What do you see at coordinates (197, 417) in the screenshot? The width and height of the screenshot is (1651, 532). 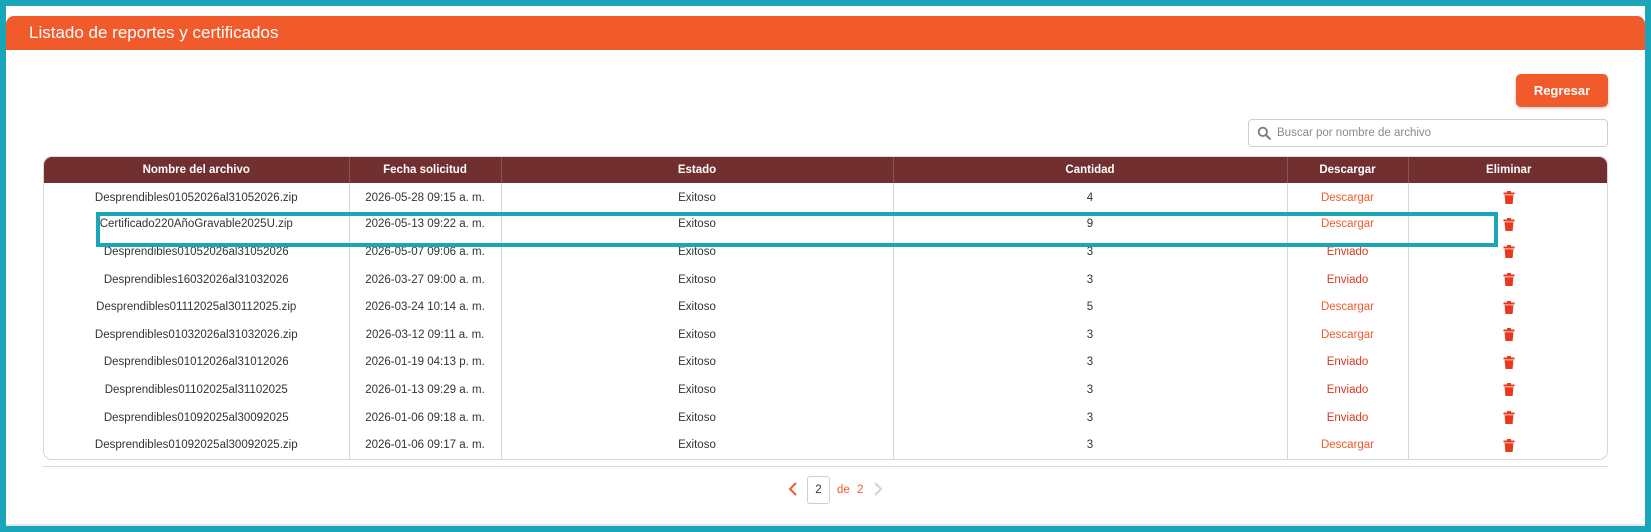 I see `cell-file-name: Desprendibles01092025al30092025` at bounding box center [197, 417].